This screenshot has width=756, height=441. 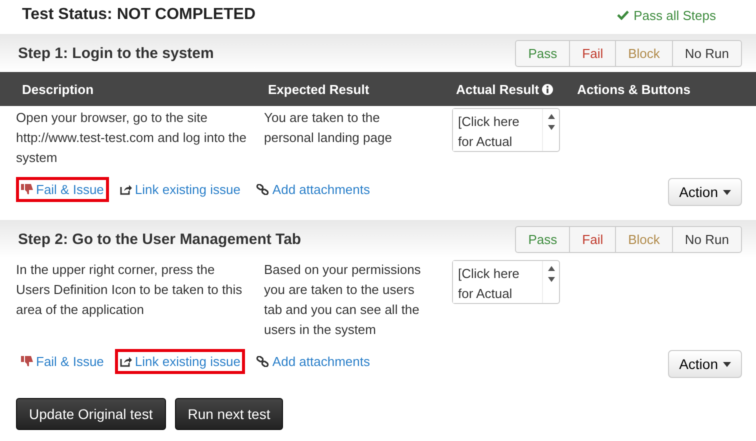 I want to click on column-header: Description, so click(x=58, y=89).